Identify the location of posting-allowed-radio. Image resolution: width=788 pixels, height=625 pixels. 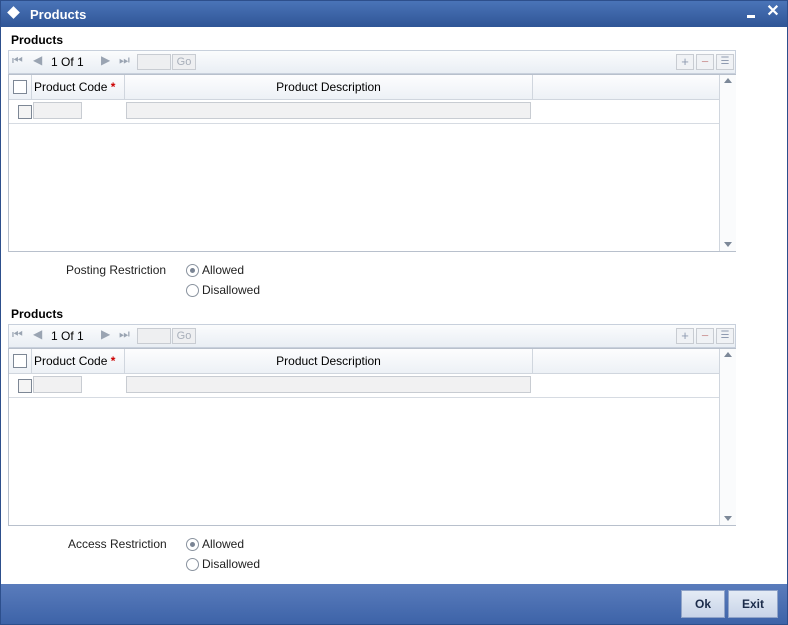
(192, 270).